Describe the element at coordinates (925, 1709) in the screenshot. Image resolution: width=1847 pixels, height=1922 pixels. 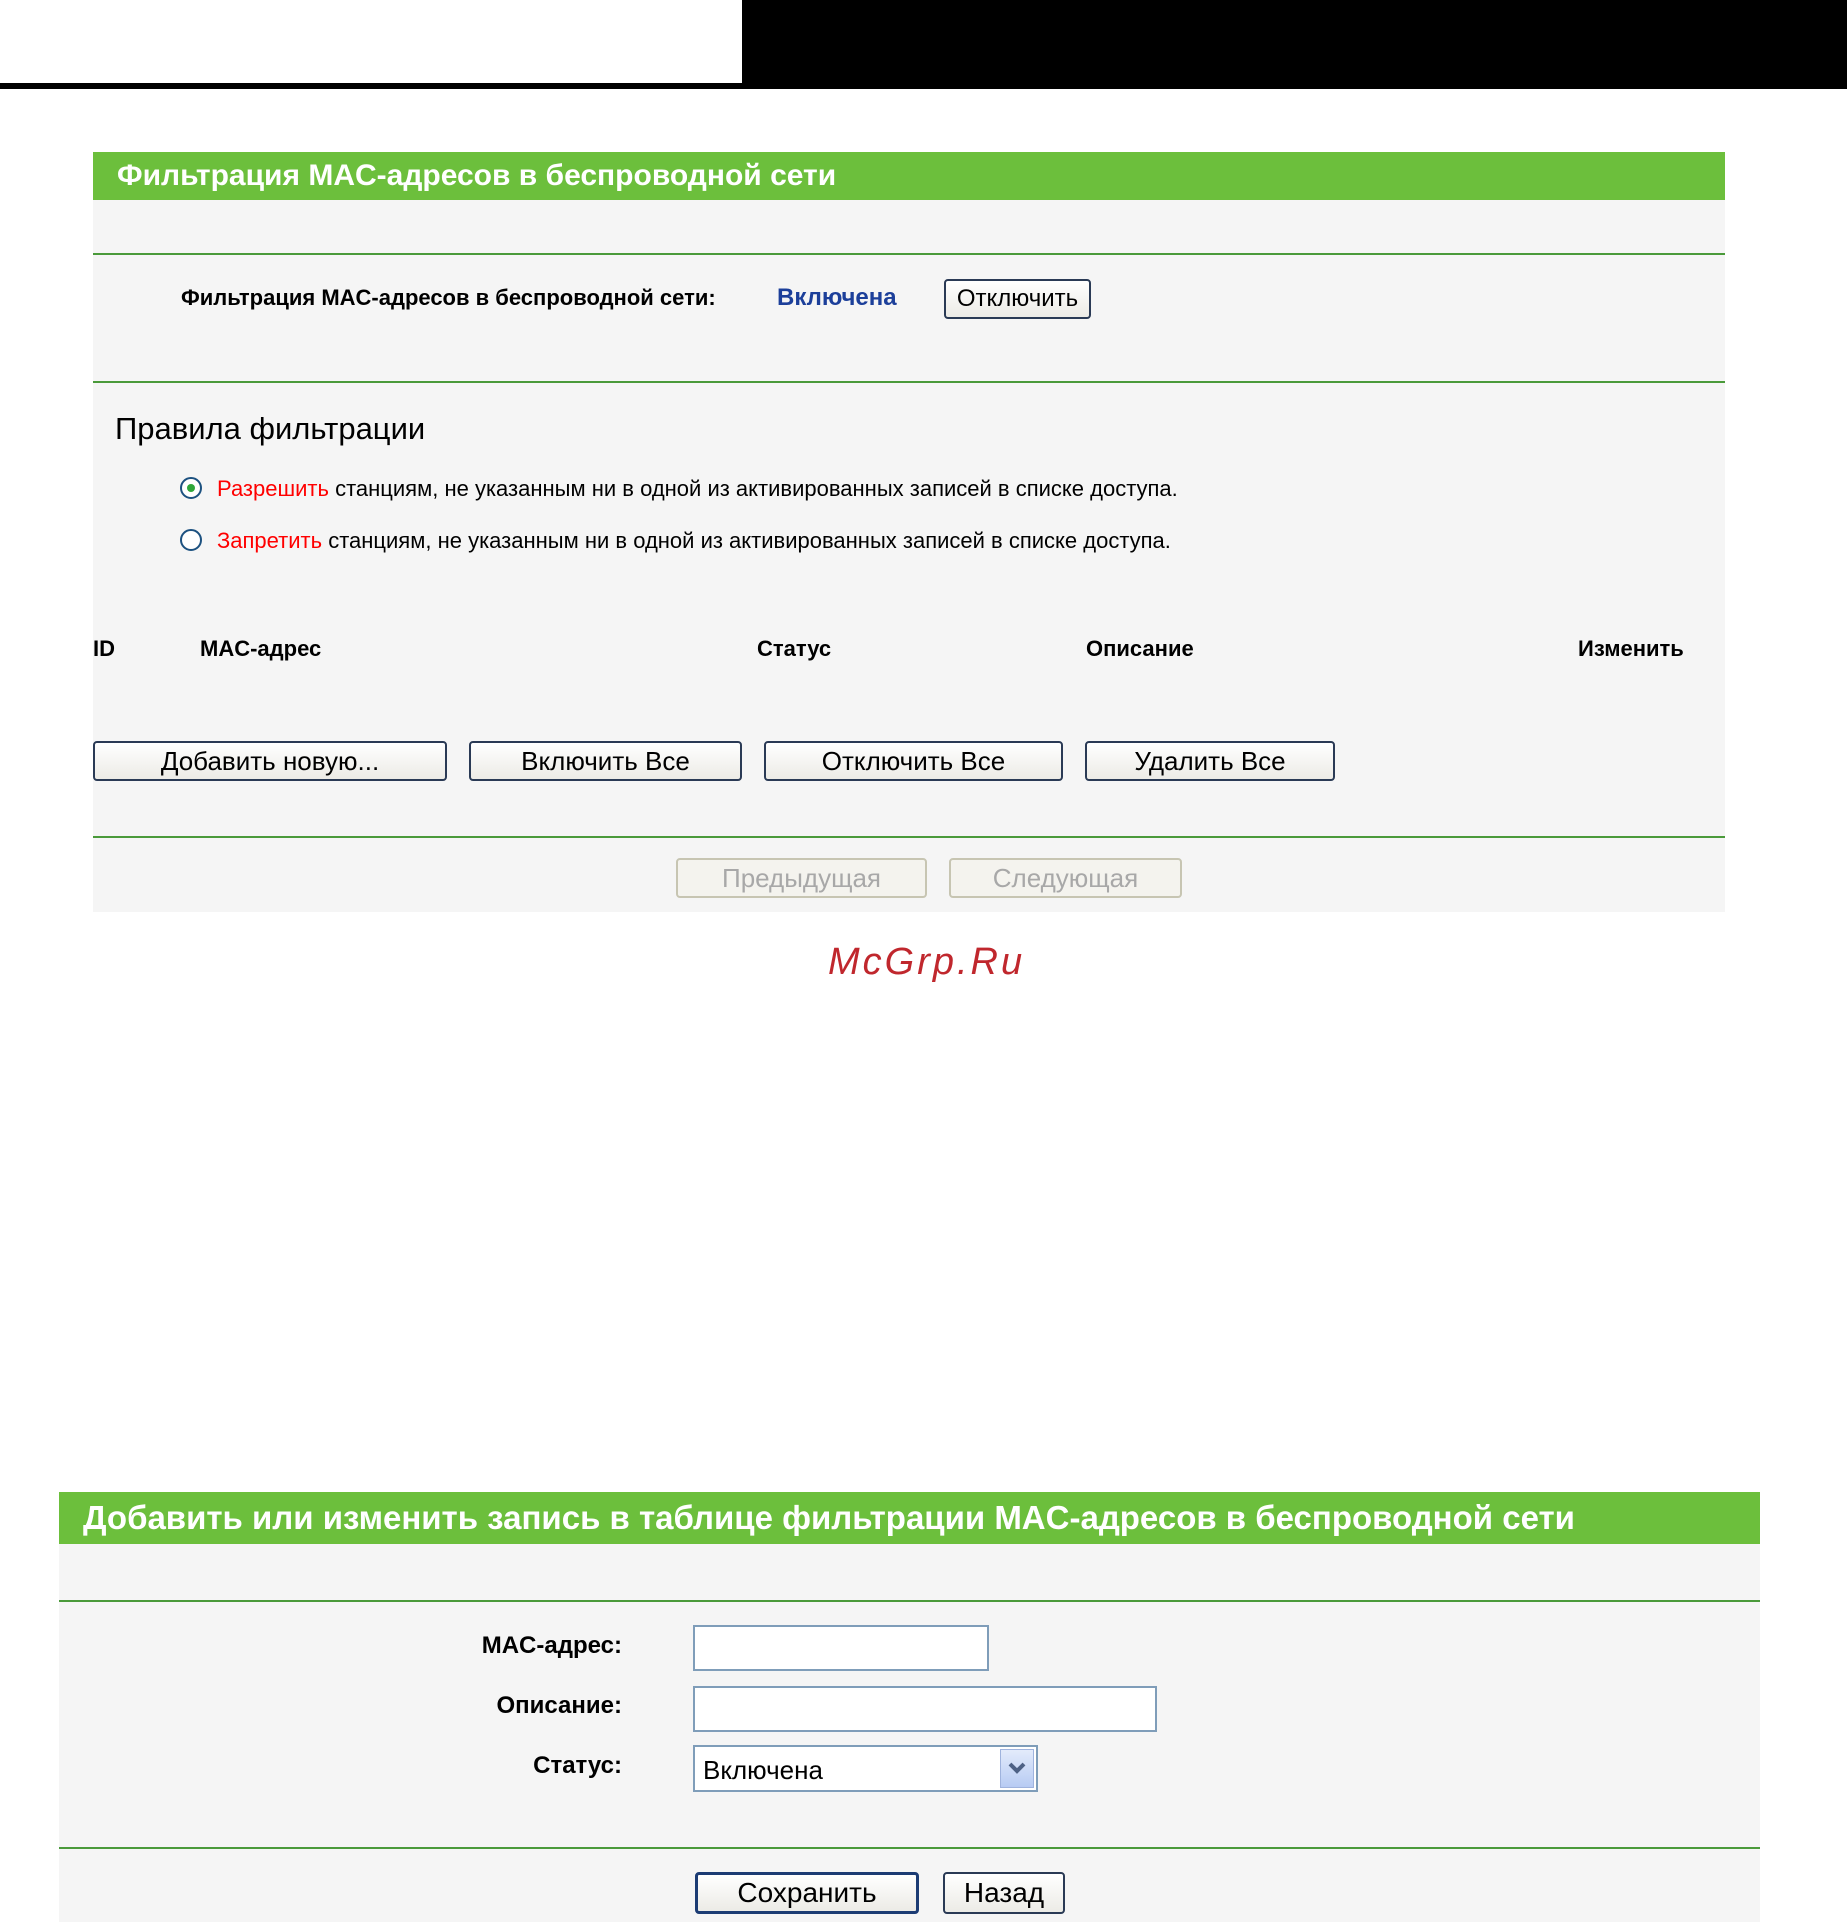
I see `description-input` at that location.